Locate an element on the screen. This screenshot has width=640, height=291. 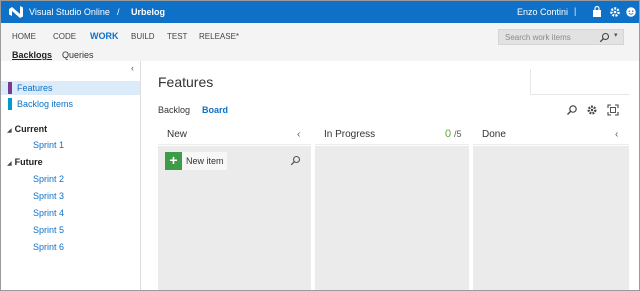
tab-backlogs: Backlogs is located at coordinates (32, 55).